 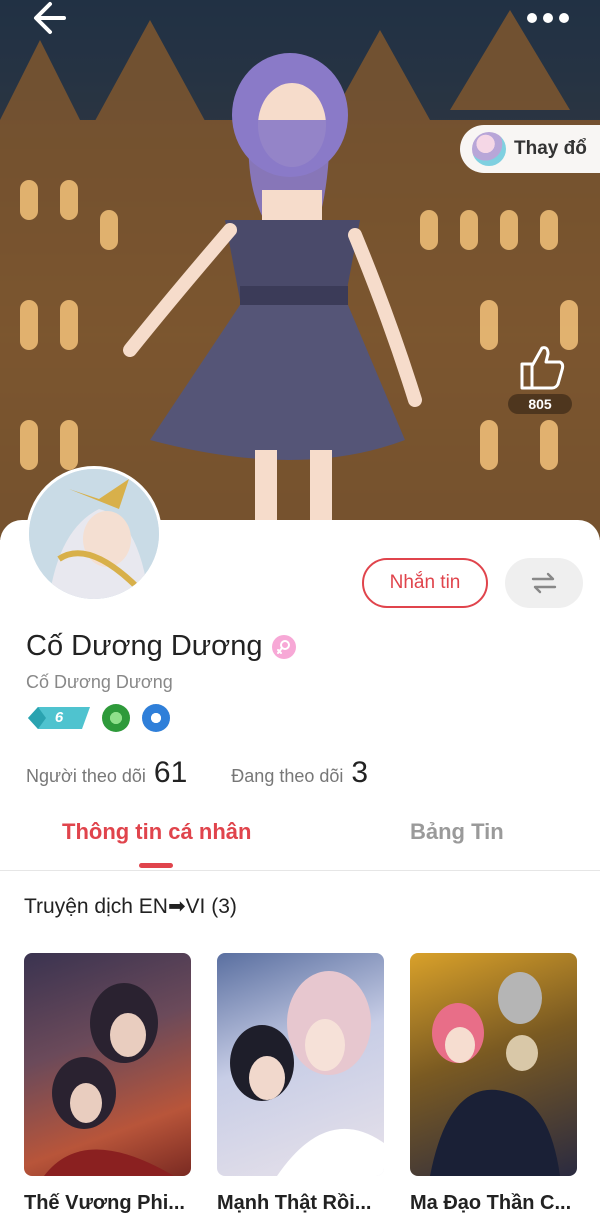 I want to click on active-tab-indicator, so click(x=156, y=865).